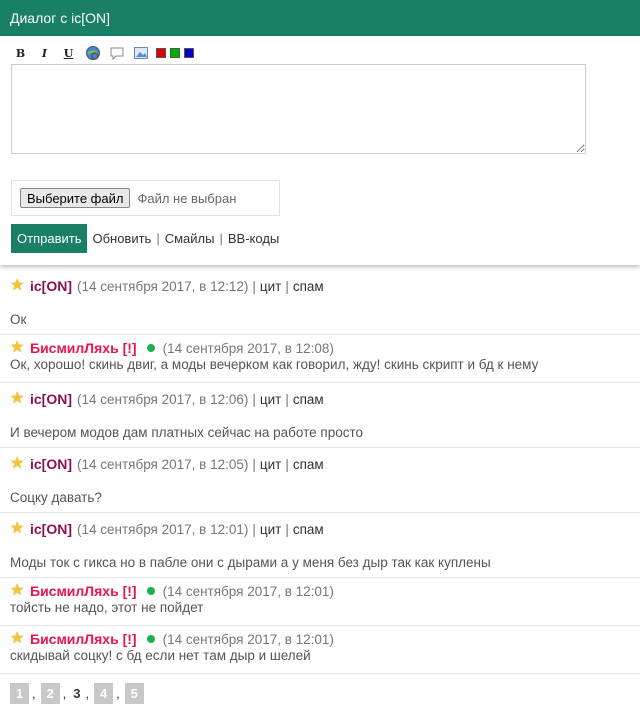 This screenshot has height=709, width=640. Describe the element at coordinates (140, 53) in the screenshot. I see `image-icon` at that location.